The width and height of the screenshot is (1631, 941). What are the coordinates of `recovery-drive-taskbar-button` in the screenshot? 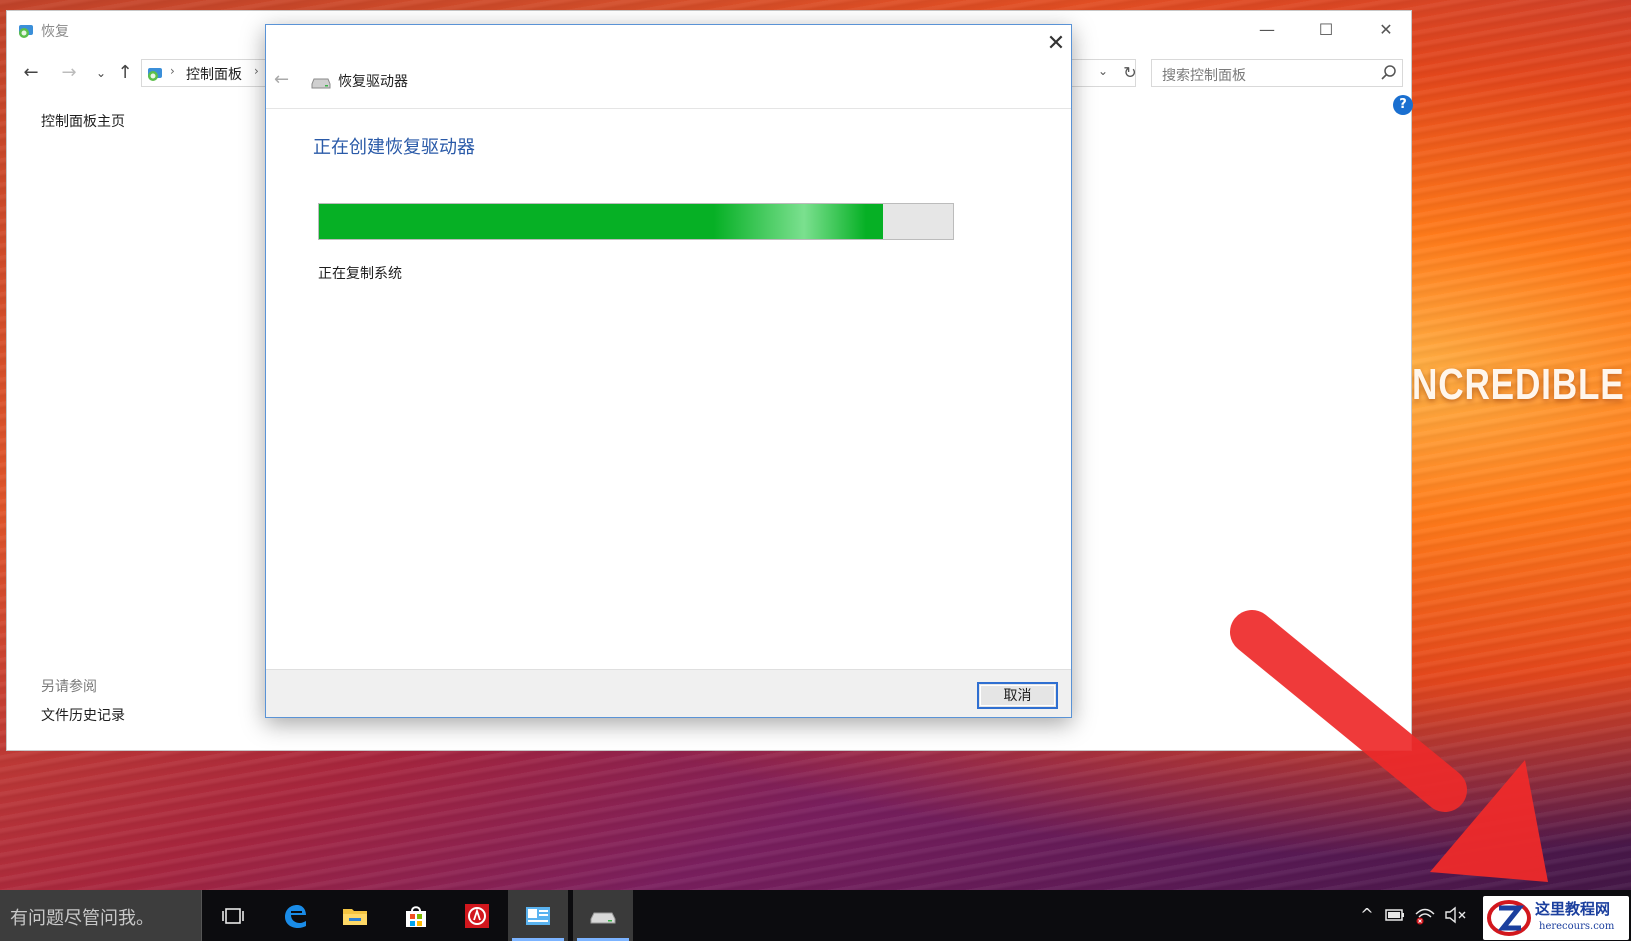 It's located at (603, 915).